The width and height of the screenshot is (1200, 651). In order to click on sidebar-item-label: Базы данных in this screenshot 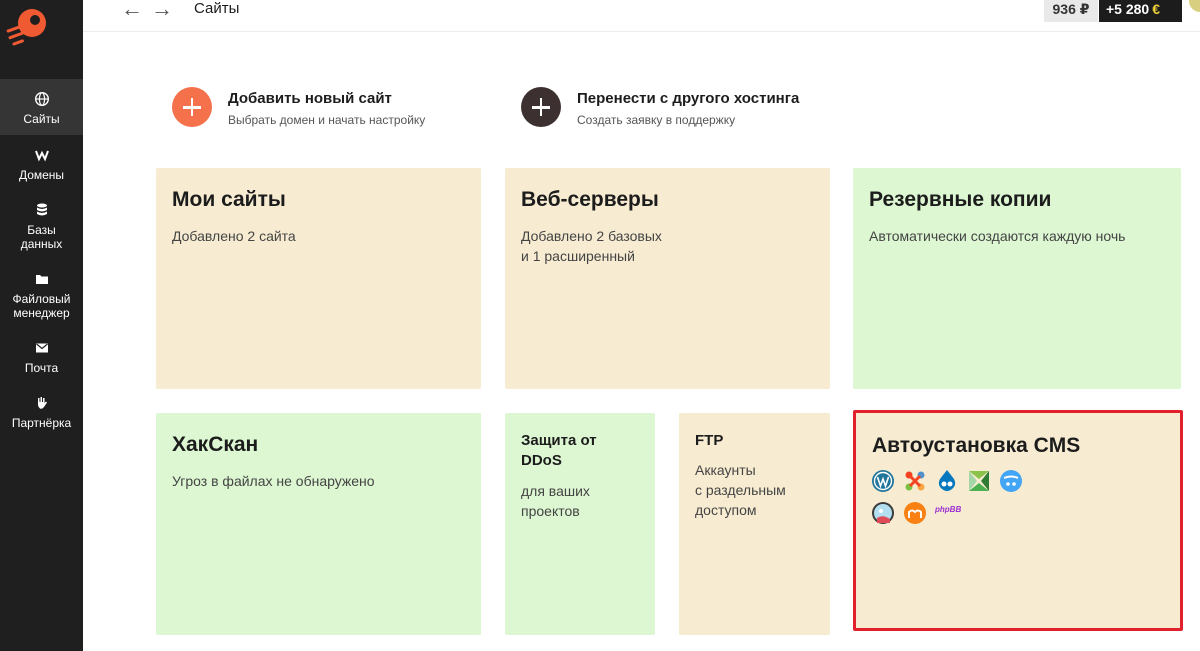, I will do `click(41, 237)`.